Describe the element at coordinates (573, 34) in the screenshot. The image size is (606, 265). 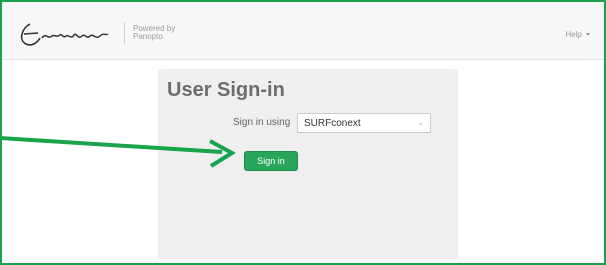
I see `help-label: Help` at that location.